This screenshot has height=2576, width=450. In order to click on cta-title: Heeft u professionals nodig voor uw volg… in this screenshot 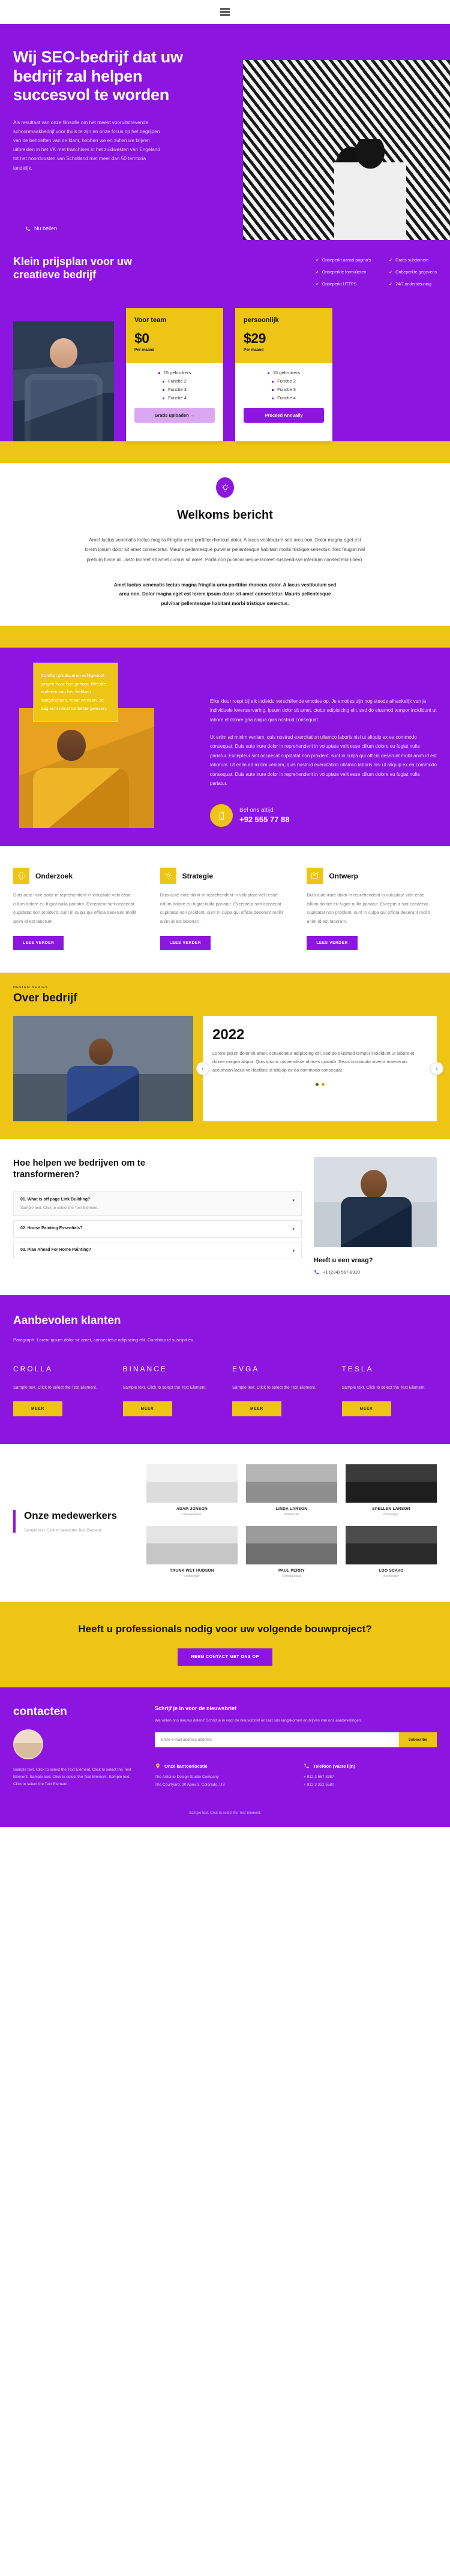, I will do `click(225, 1629)`.